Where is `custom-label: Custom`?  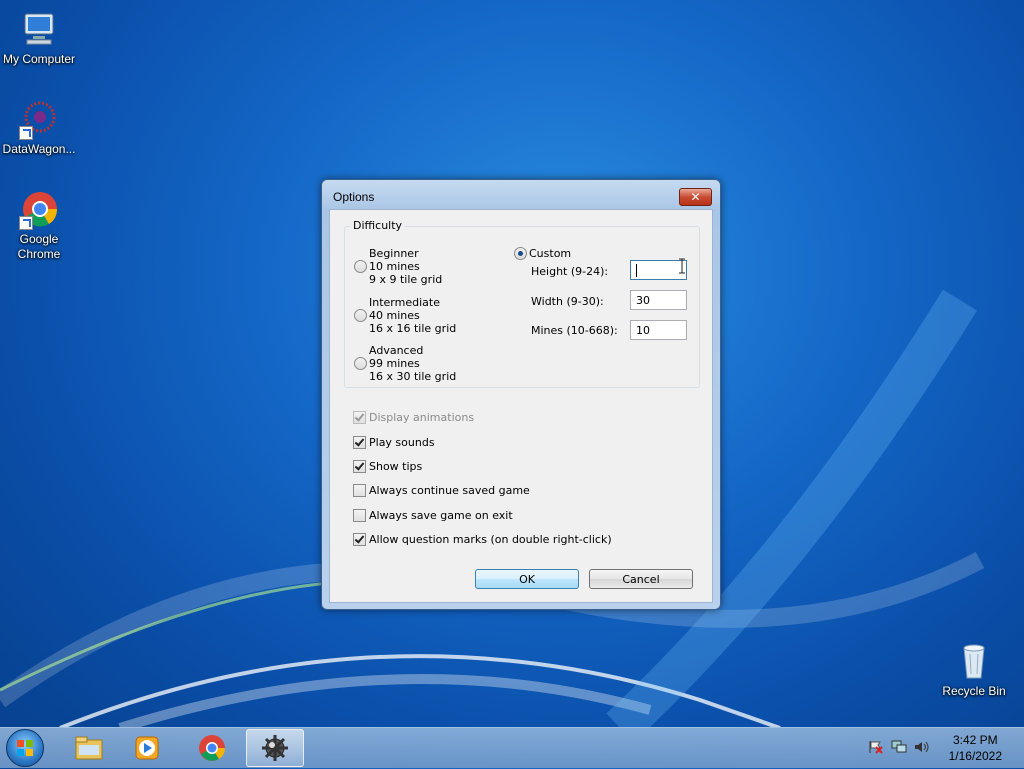
custom-label: Custom is located at coordinates (550, 253).